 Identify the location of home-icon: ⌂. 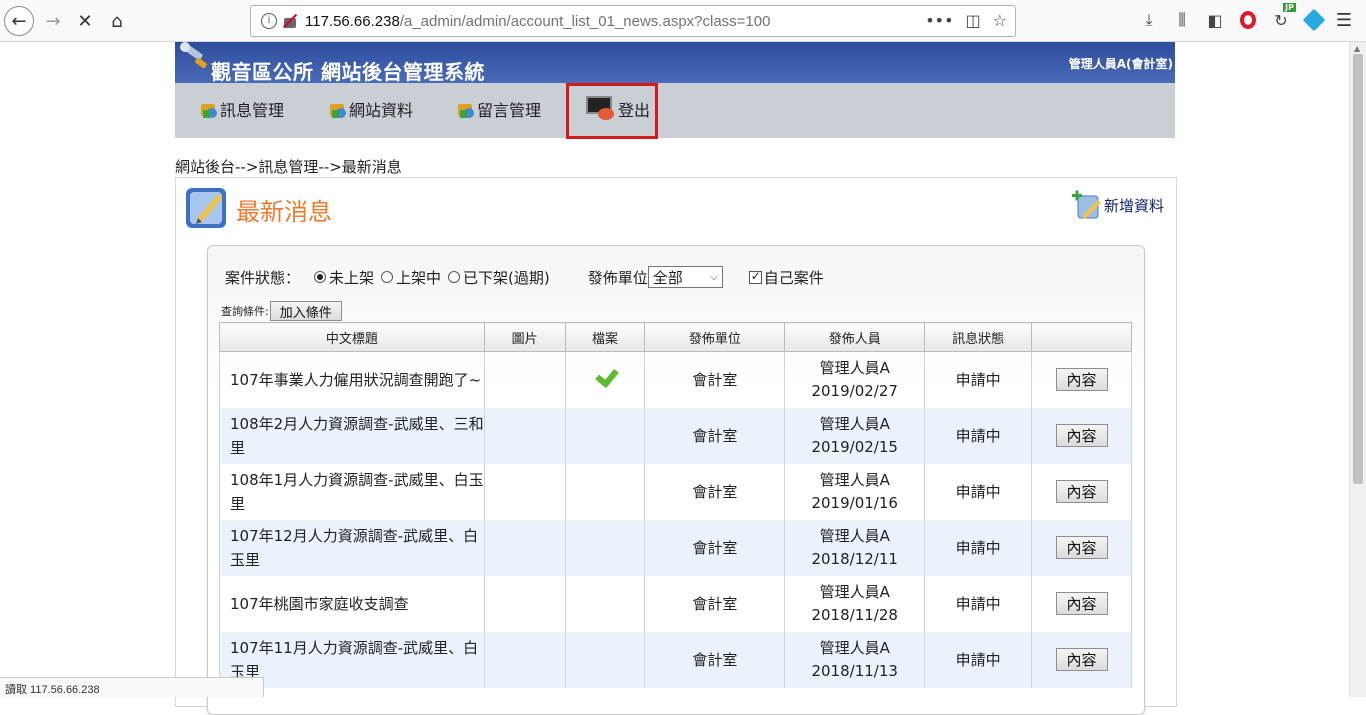
(117, 21).